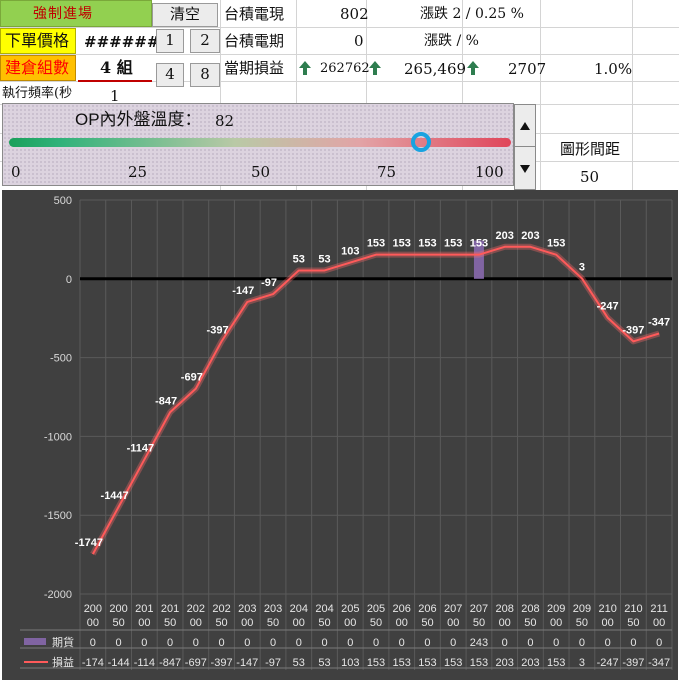 The width and height of the screenshot is (679, 684). Describe the element at coordinates (582, 663) in the screenshot. I see `table-cell: 3` at that location.